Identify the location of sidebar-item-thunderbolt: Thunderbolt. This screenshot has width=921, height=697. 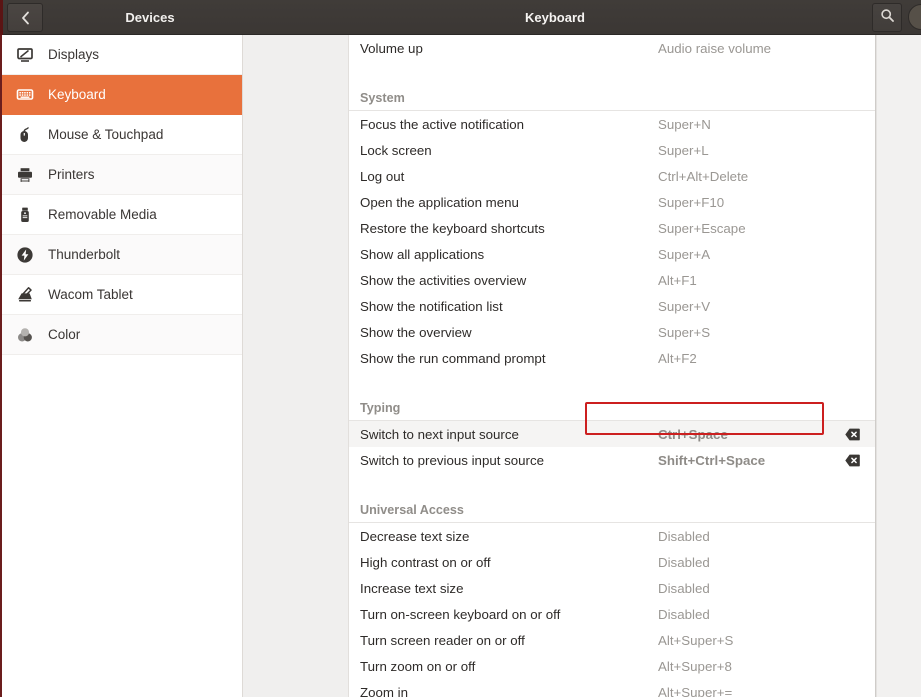
(121, 255).